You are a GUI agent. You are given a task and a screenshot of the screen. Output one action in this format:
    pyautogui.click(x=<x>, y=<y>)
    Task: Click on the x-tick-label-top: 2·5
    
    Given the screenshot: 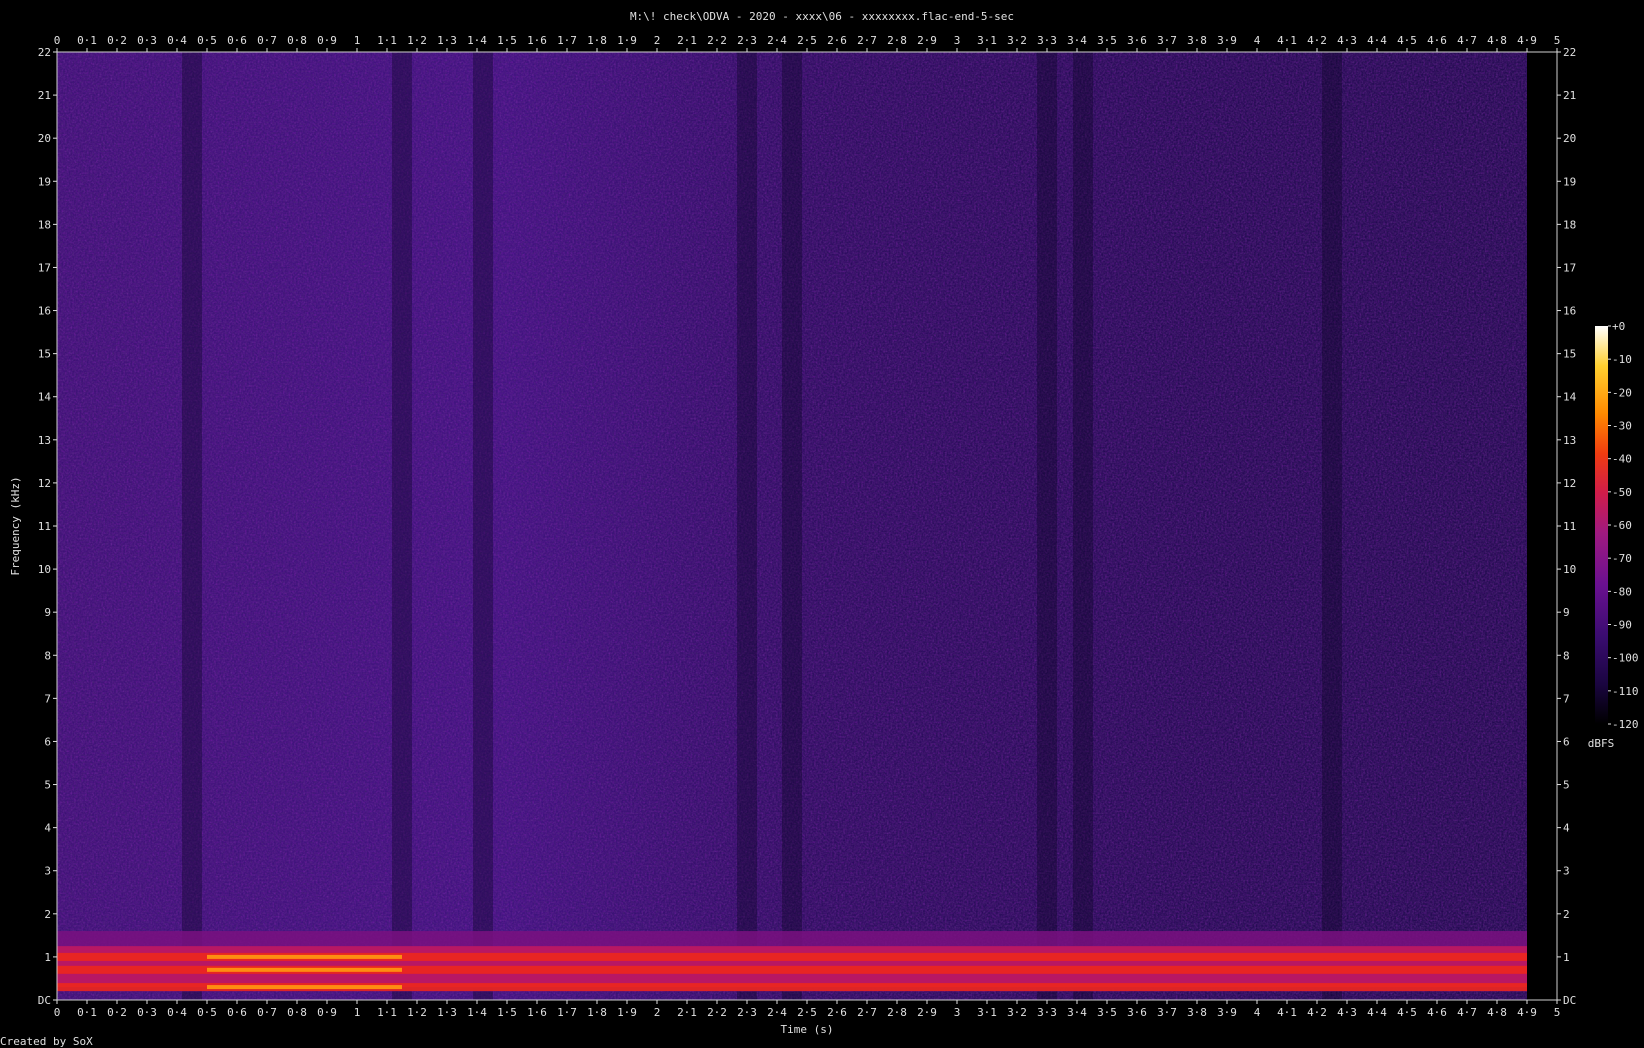 What is the action you would take?
    pyautogui.click(x=807, y=40)
    